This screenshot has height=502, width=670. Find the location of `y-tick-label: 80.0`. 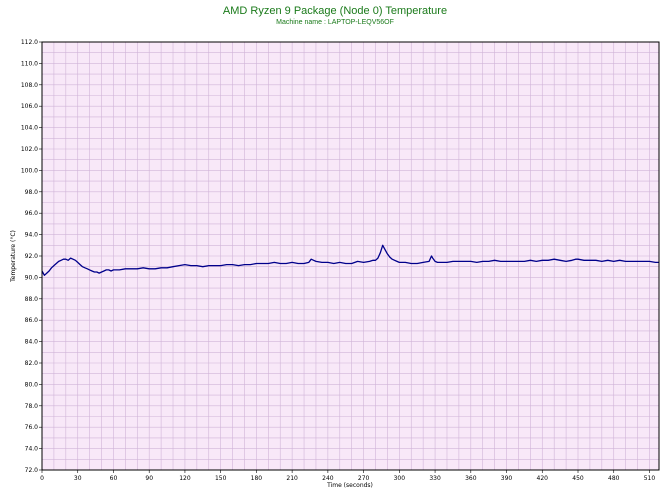

y-tick-label: 80.0 is located at coordinates (32, 384).